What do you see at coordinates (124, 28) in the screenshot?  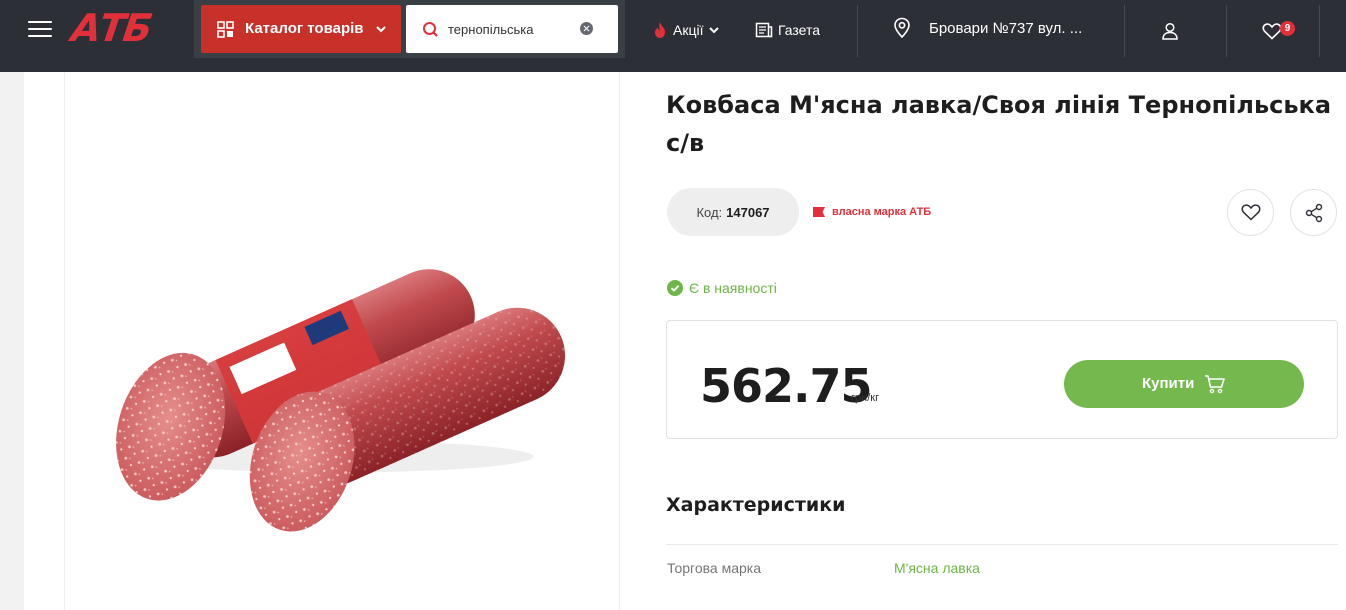 I see `atb-logo: АТБ` at bounding box center [124, 28].